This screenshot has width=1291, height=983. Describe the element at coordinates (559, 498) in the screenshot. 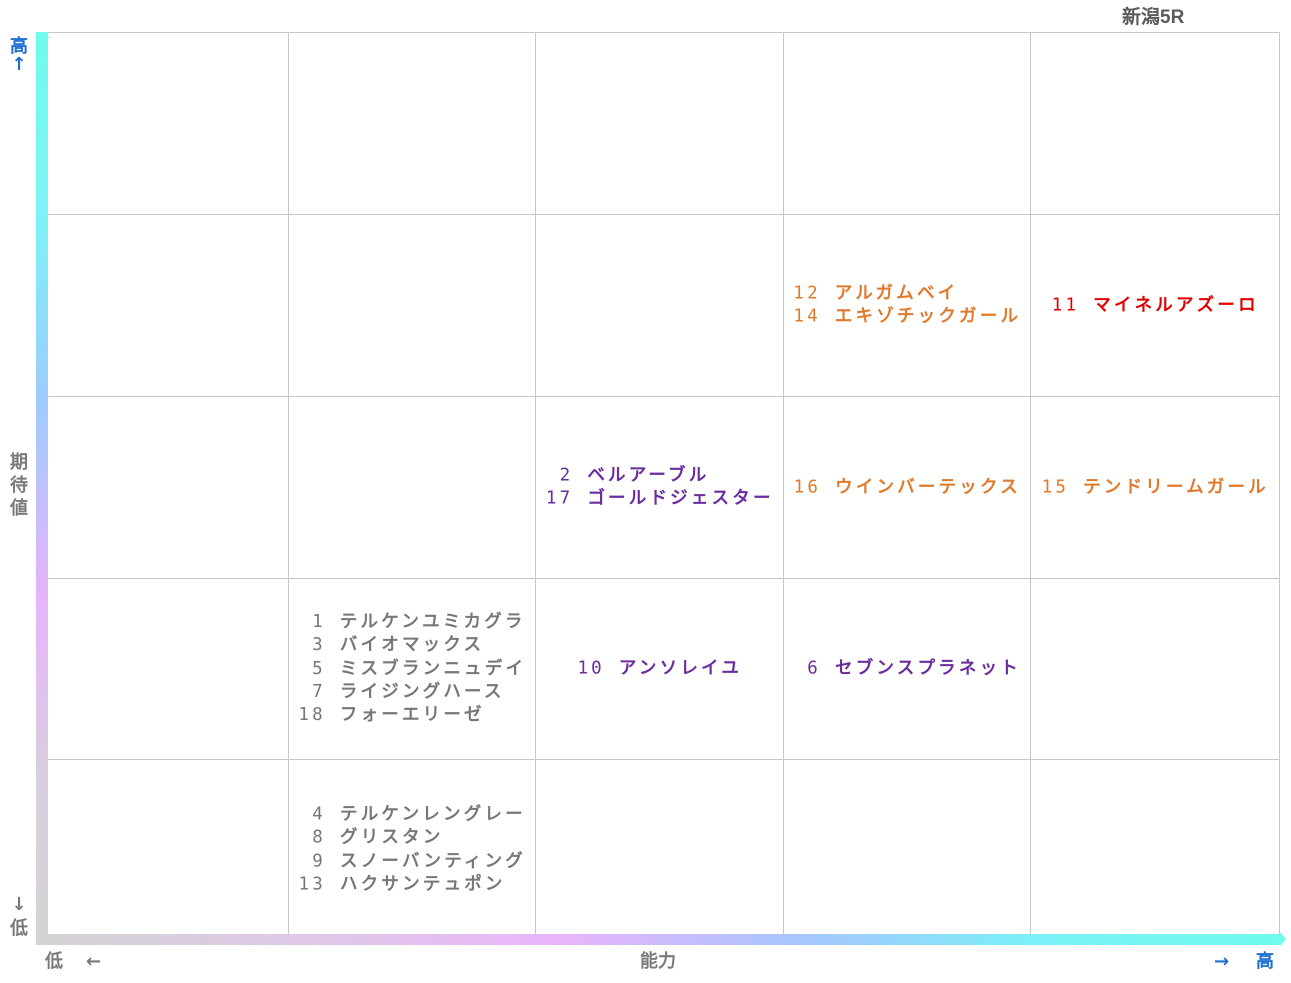

I see `horse-number: 17` at that location.